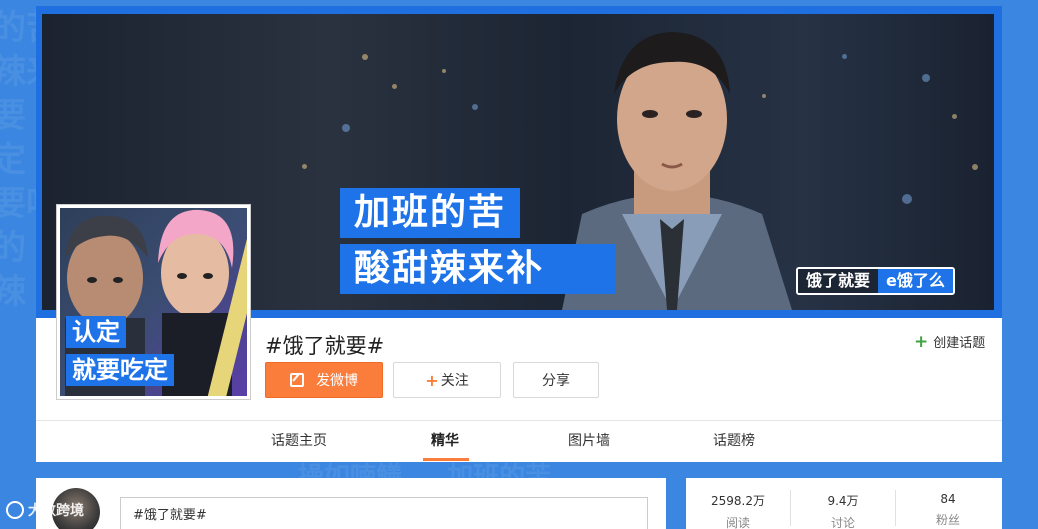 The width and height of the screenshot is (1038, 529). I want to click on topic-title: #饿了就要#, so click(325, 346).